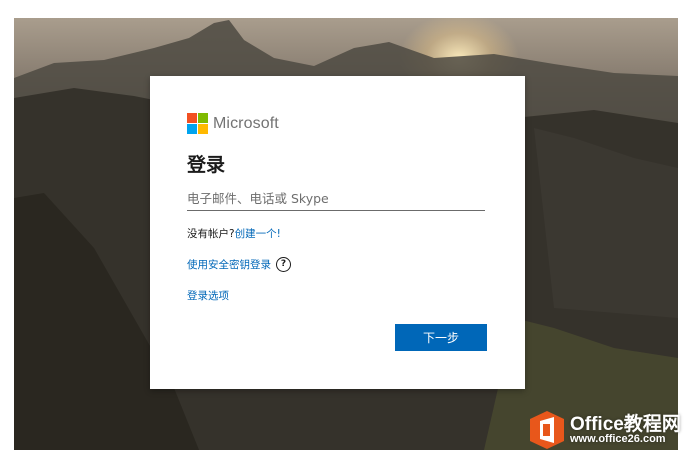 The height and width of the screenshot is (458, 690). Describe the element at coordinates (547, 430) in the screenshot. I see `office-logo-icon` at that location.